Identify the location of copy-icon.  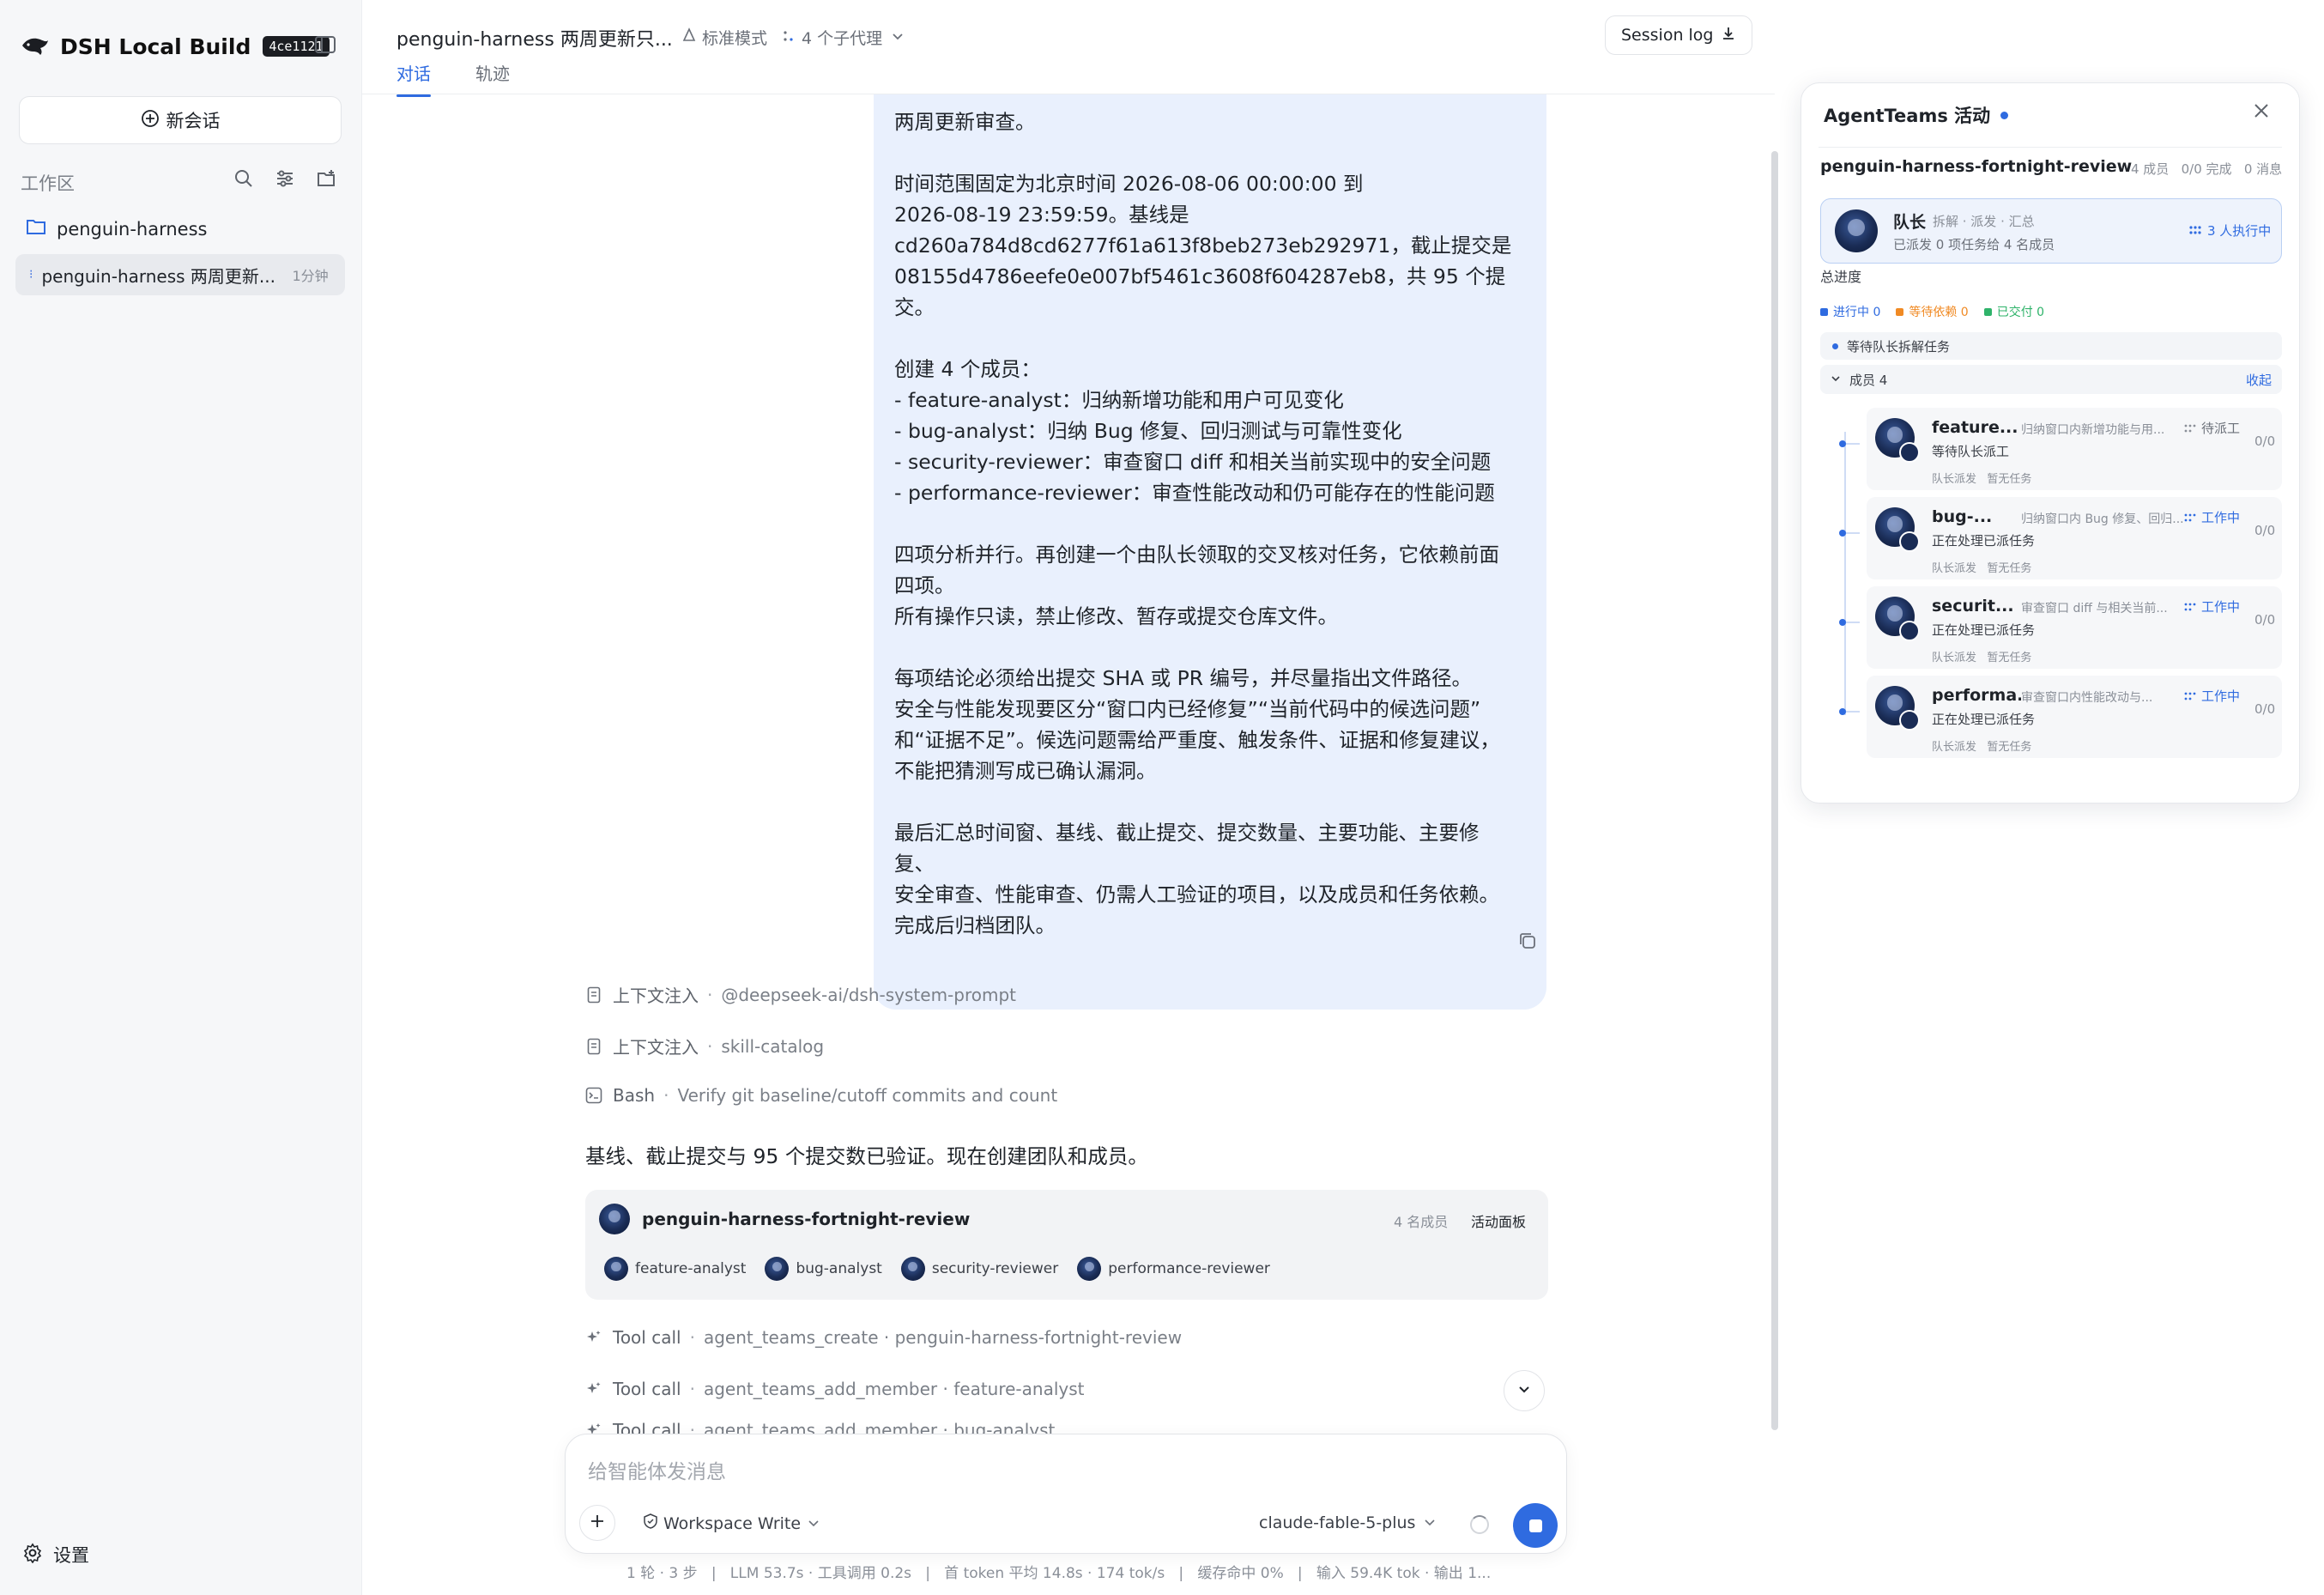
(1529, 943).